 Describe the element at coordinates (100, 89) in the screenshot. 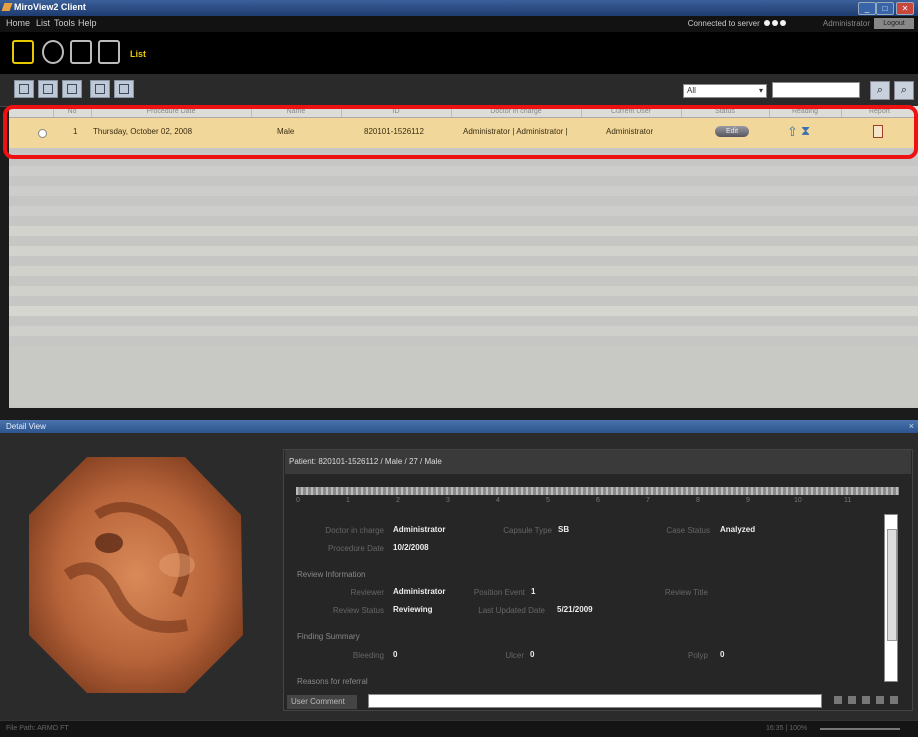

I see `copy-button` at that location.